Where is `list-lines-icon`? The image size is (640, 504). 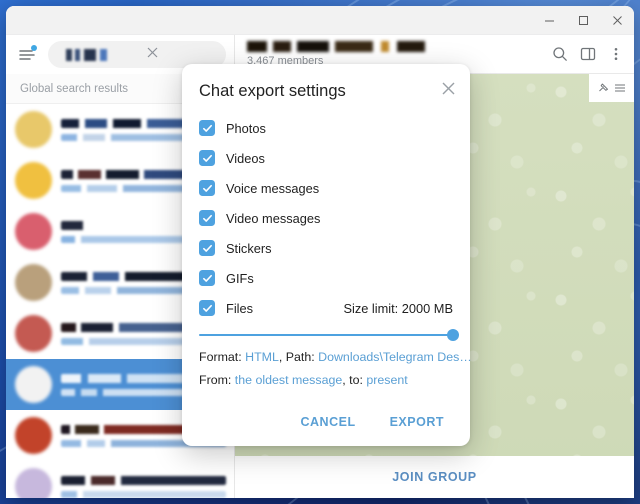
list-lines-icon is located at coordinates (620, 88).